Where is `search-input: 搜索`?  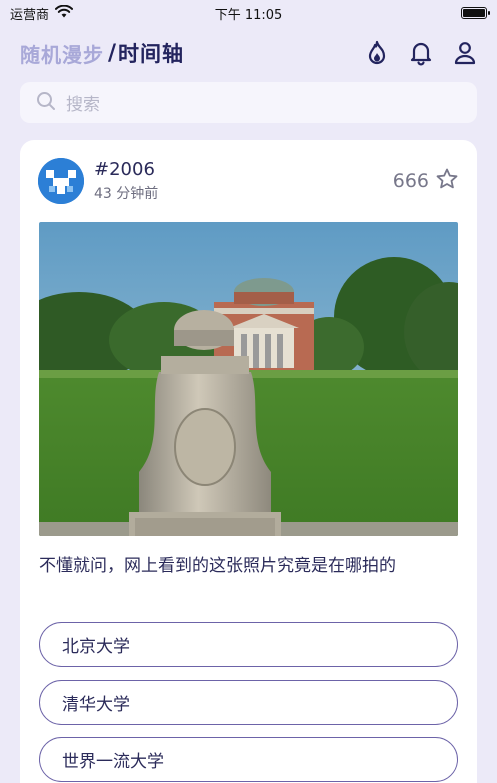
search-input: 搜索 is located at coordinates (248, 102).